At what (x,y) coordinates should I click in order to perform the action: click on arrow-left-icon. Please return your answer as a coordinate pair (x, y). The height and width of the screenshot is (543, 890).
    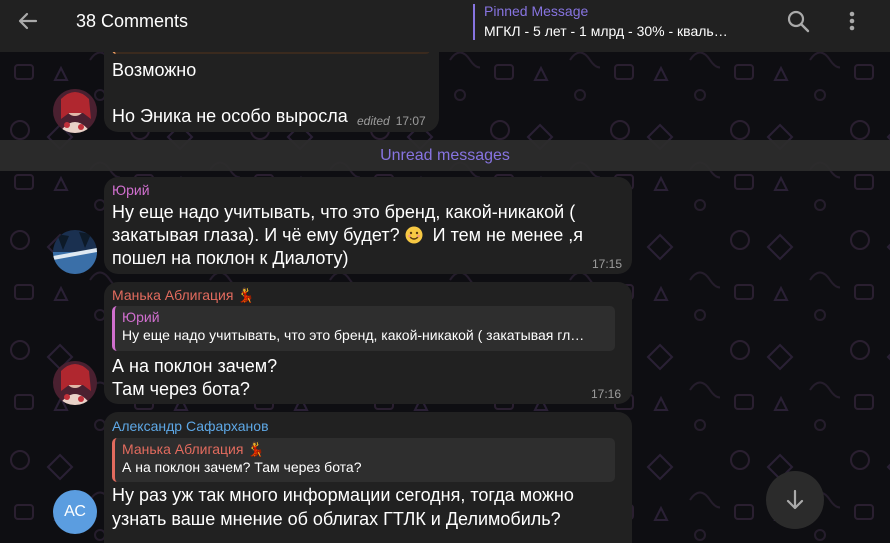
    Looking at the image, I should click on (28, 21).